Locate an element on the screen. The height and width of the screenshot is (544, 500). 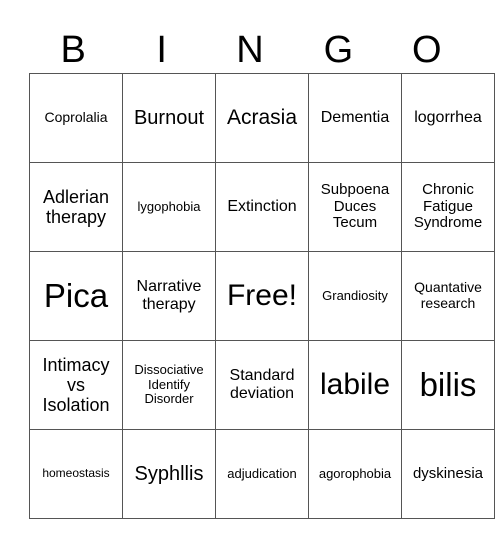
bingo-cell: Subpoena Duces Tecum is located at coordinates (355, 207).